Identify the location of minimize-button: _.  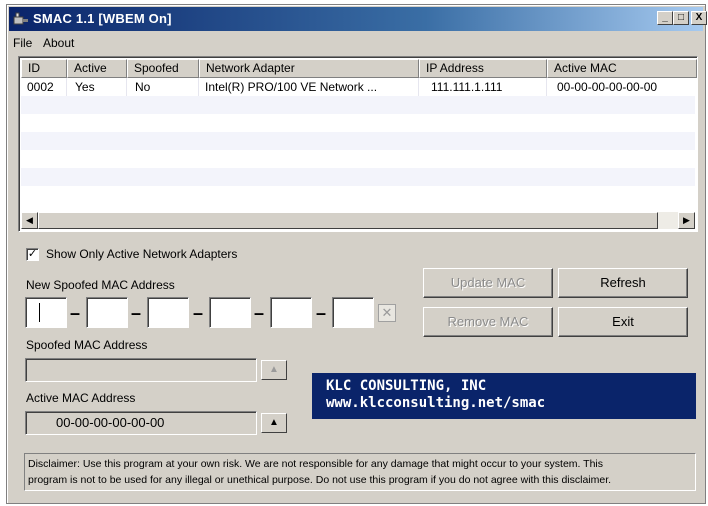
(665, 18).